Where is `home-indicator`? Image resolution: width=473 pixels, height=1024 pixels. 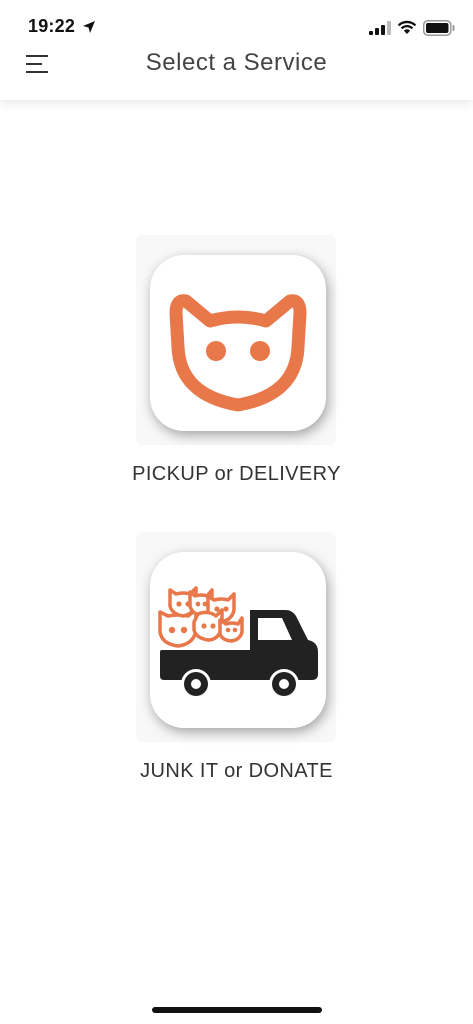
home-indicator is located at coordinates (237, 1010).